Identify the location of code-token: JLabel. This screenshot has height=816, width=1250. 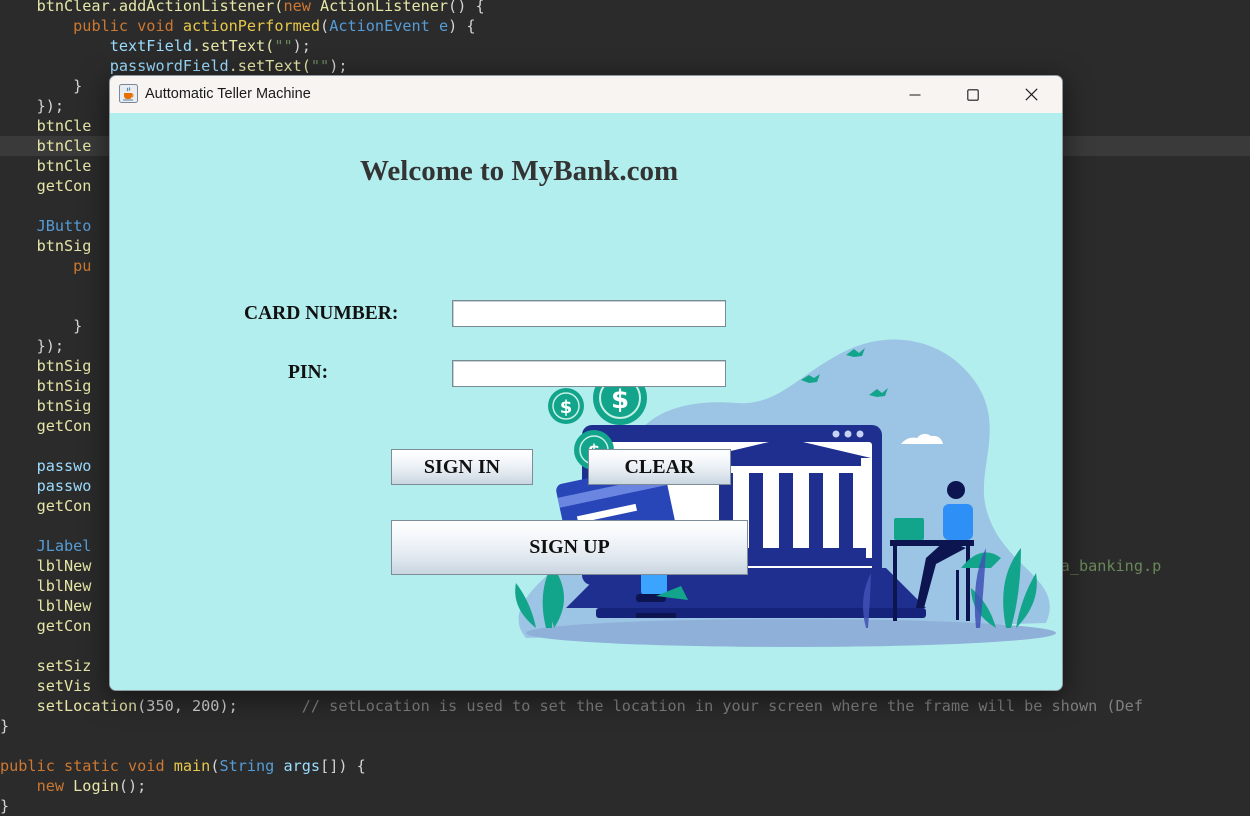
(46, 546).